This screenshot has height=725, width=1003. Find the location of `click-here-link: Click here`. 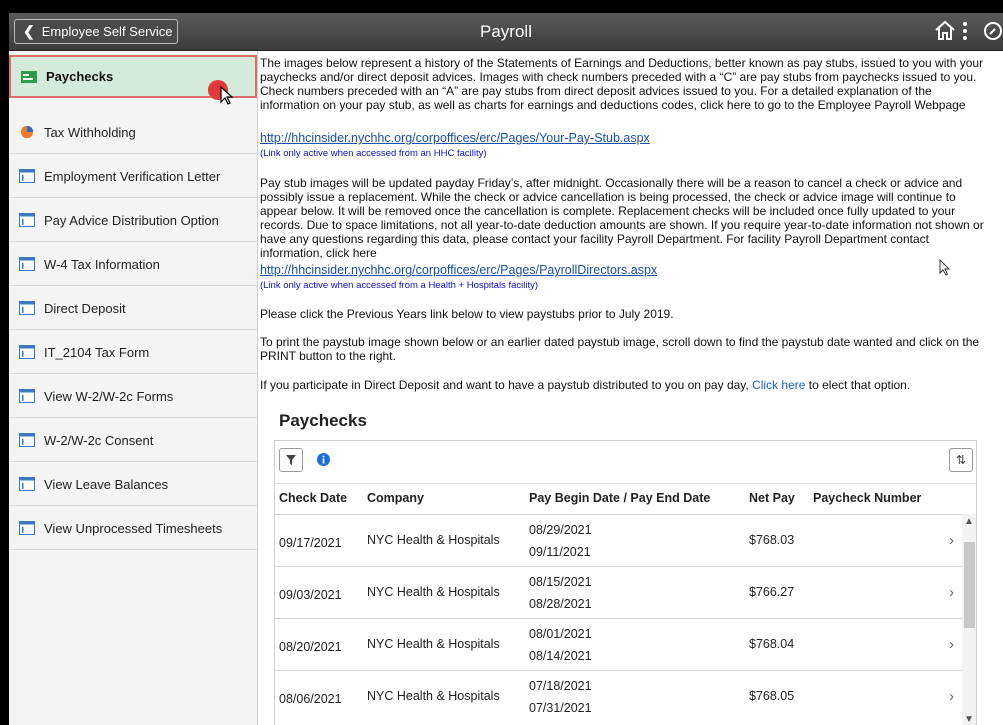

click-here-link: Click here is located at coordinates (778, 385).